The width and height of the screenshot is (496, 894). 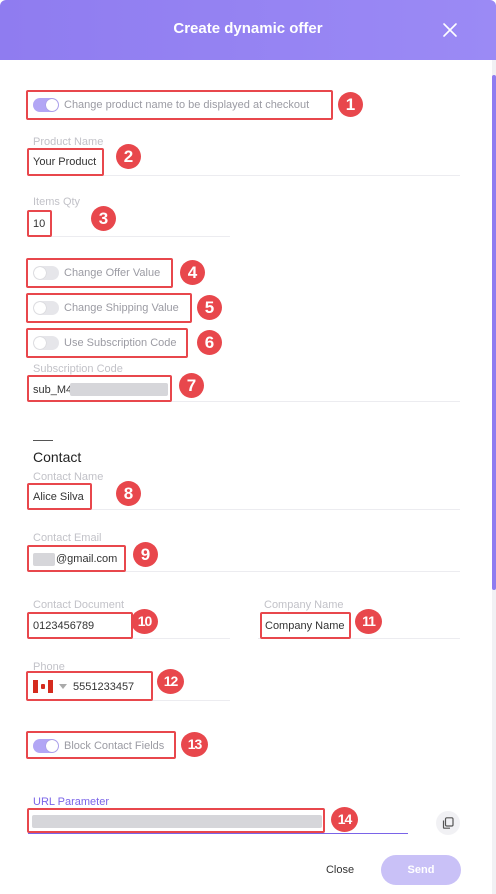 I want to click on close-icon, so click(x=450, y=30).